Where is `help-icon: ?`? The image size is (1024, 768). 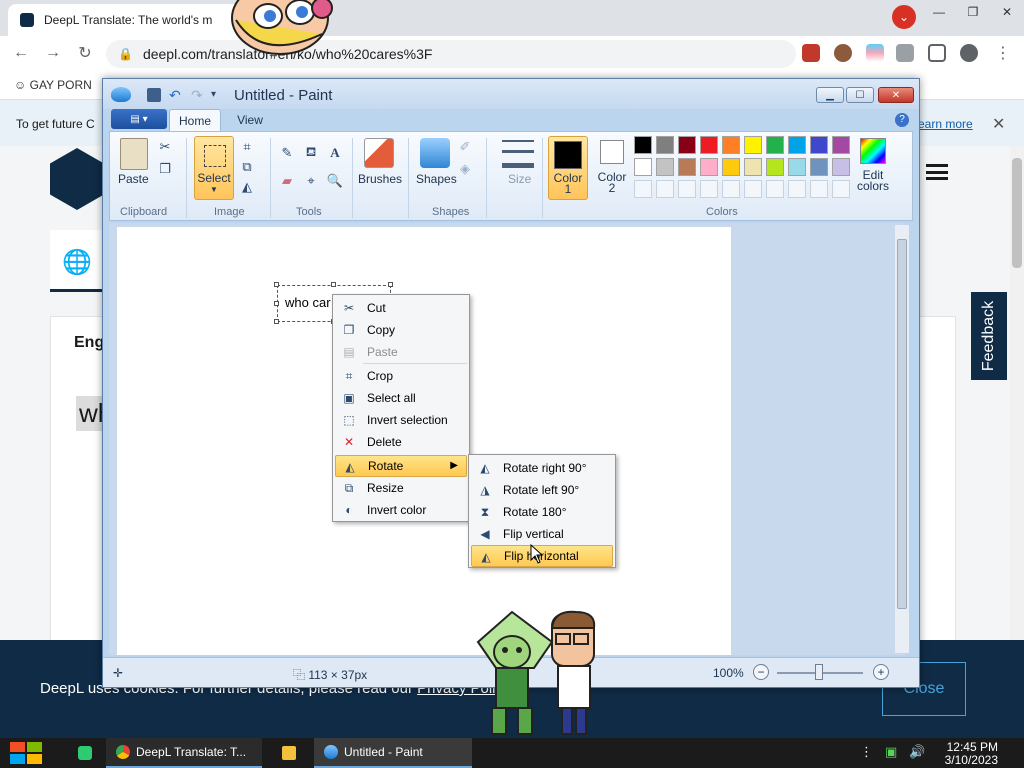 help-icon: ? is located at coordinates (902, 120).